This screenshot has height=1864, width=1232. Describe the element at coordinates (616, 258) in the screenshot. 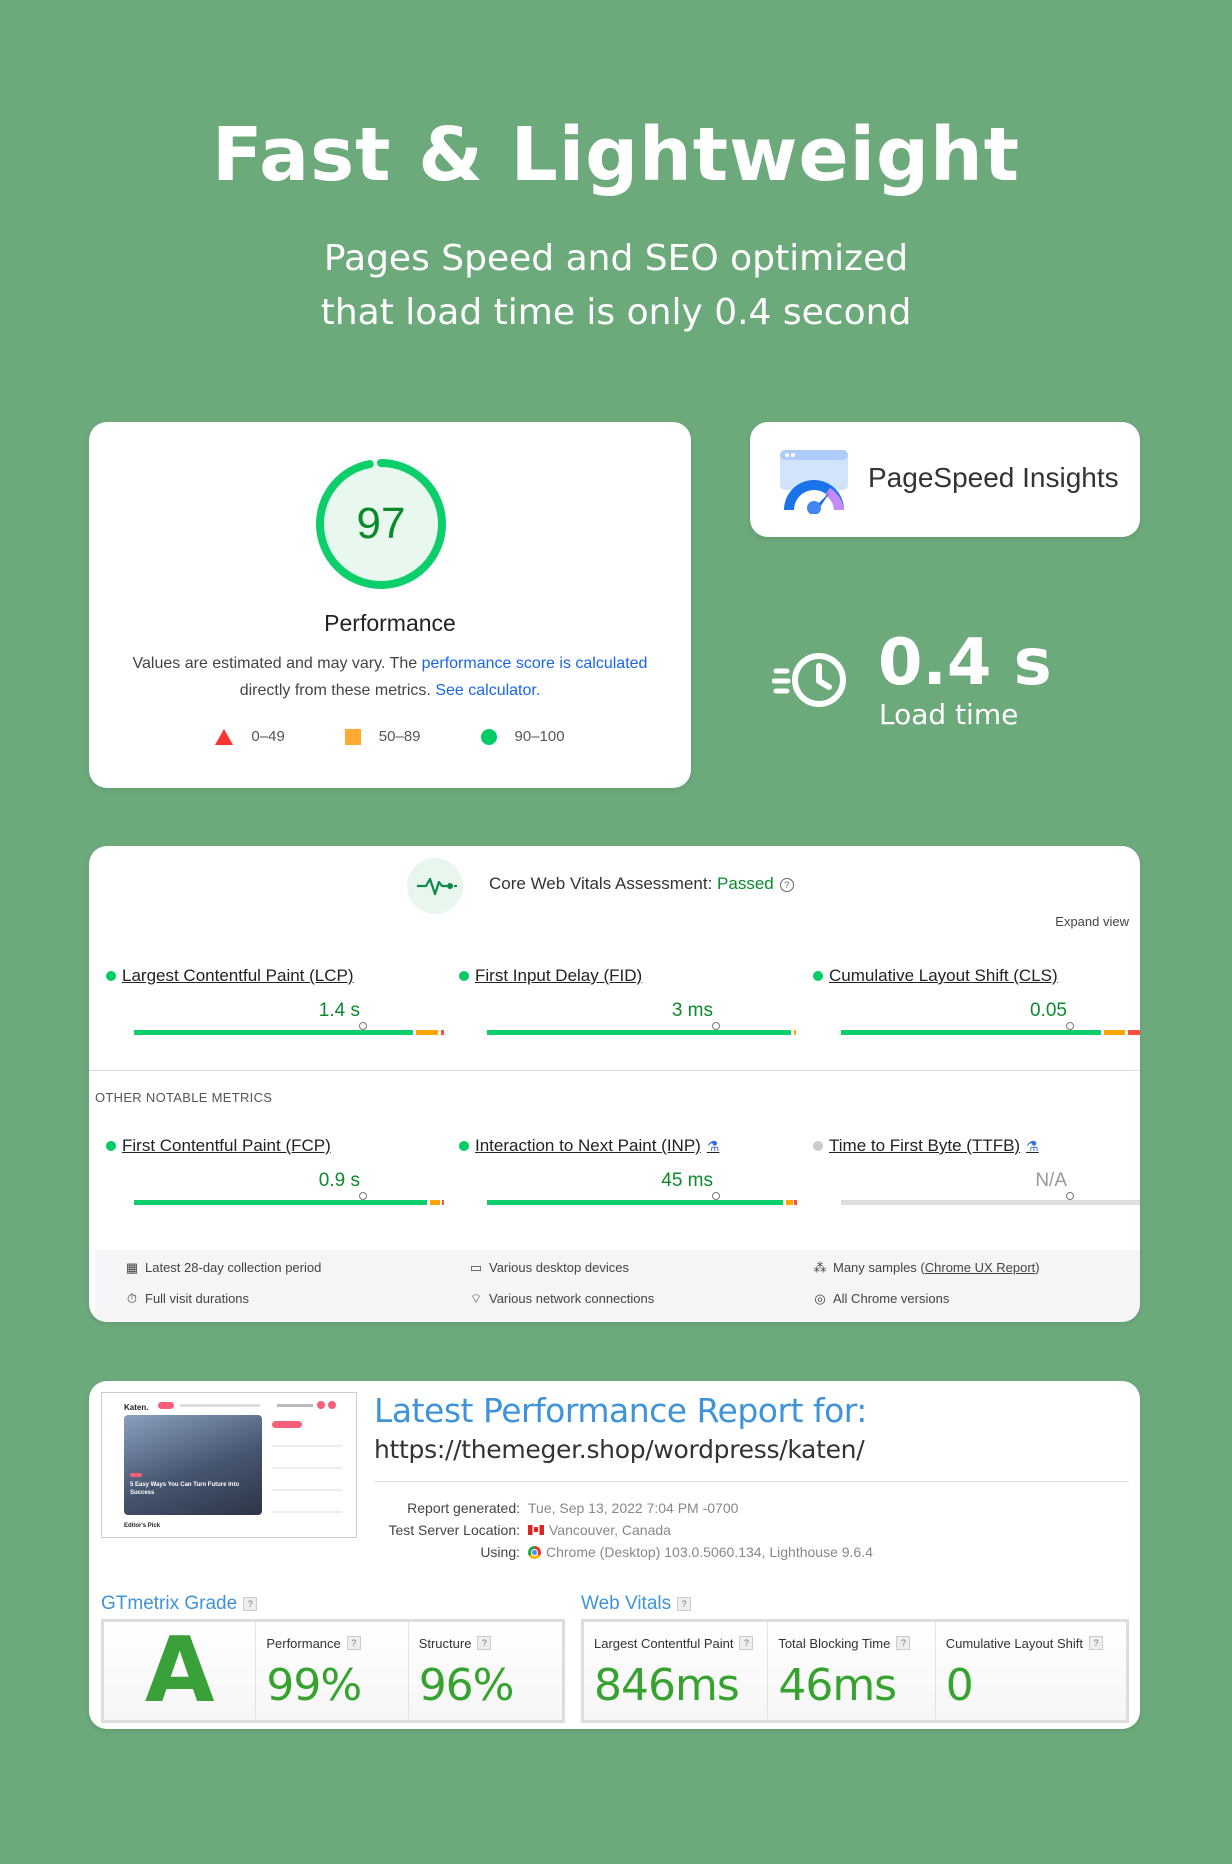

I see `hero-subtitle-line1: Pages Speed and SEO optimized` at that location.